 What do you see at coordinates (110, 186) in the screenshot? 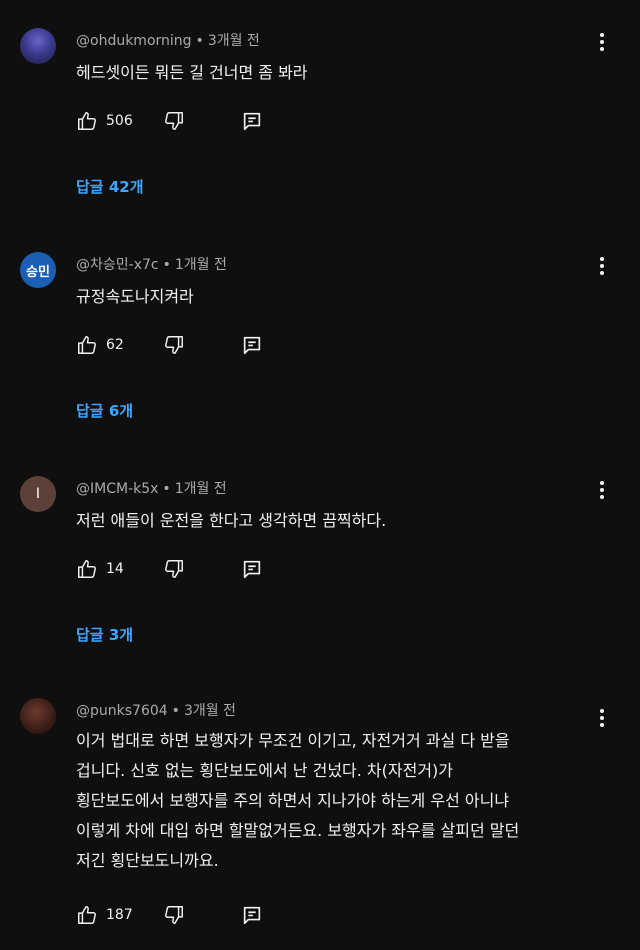
I see `view-replies-link: 답글 42개` at bounding box center [110, 186].